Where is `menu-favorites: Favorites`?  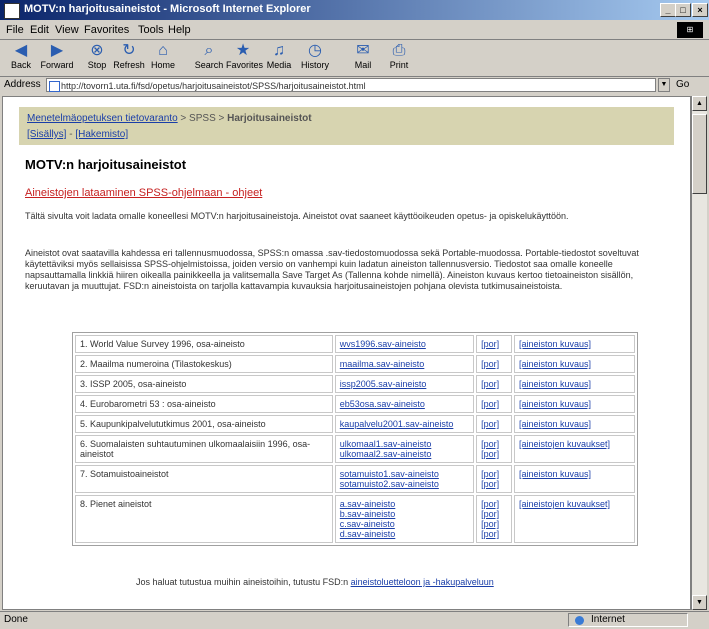 menu-favorites: Favorites is located at coordinates (106, 30).